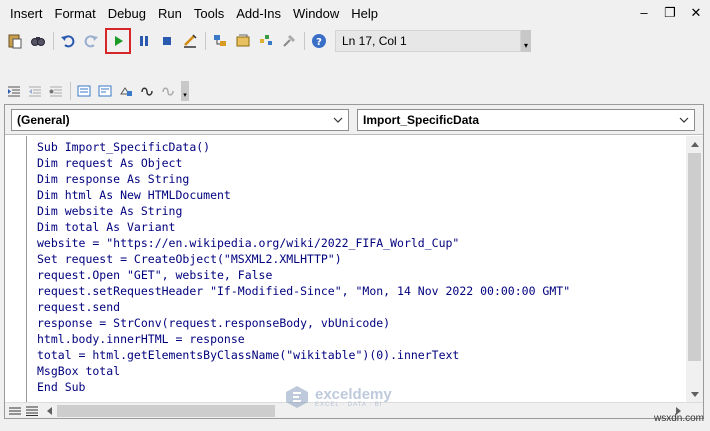 The image size is (710, 431). I want to click on code-line: Dim html As New HTMLDocument, so click(134, 195).